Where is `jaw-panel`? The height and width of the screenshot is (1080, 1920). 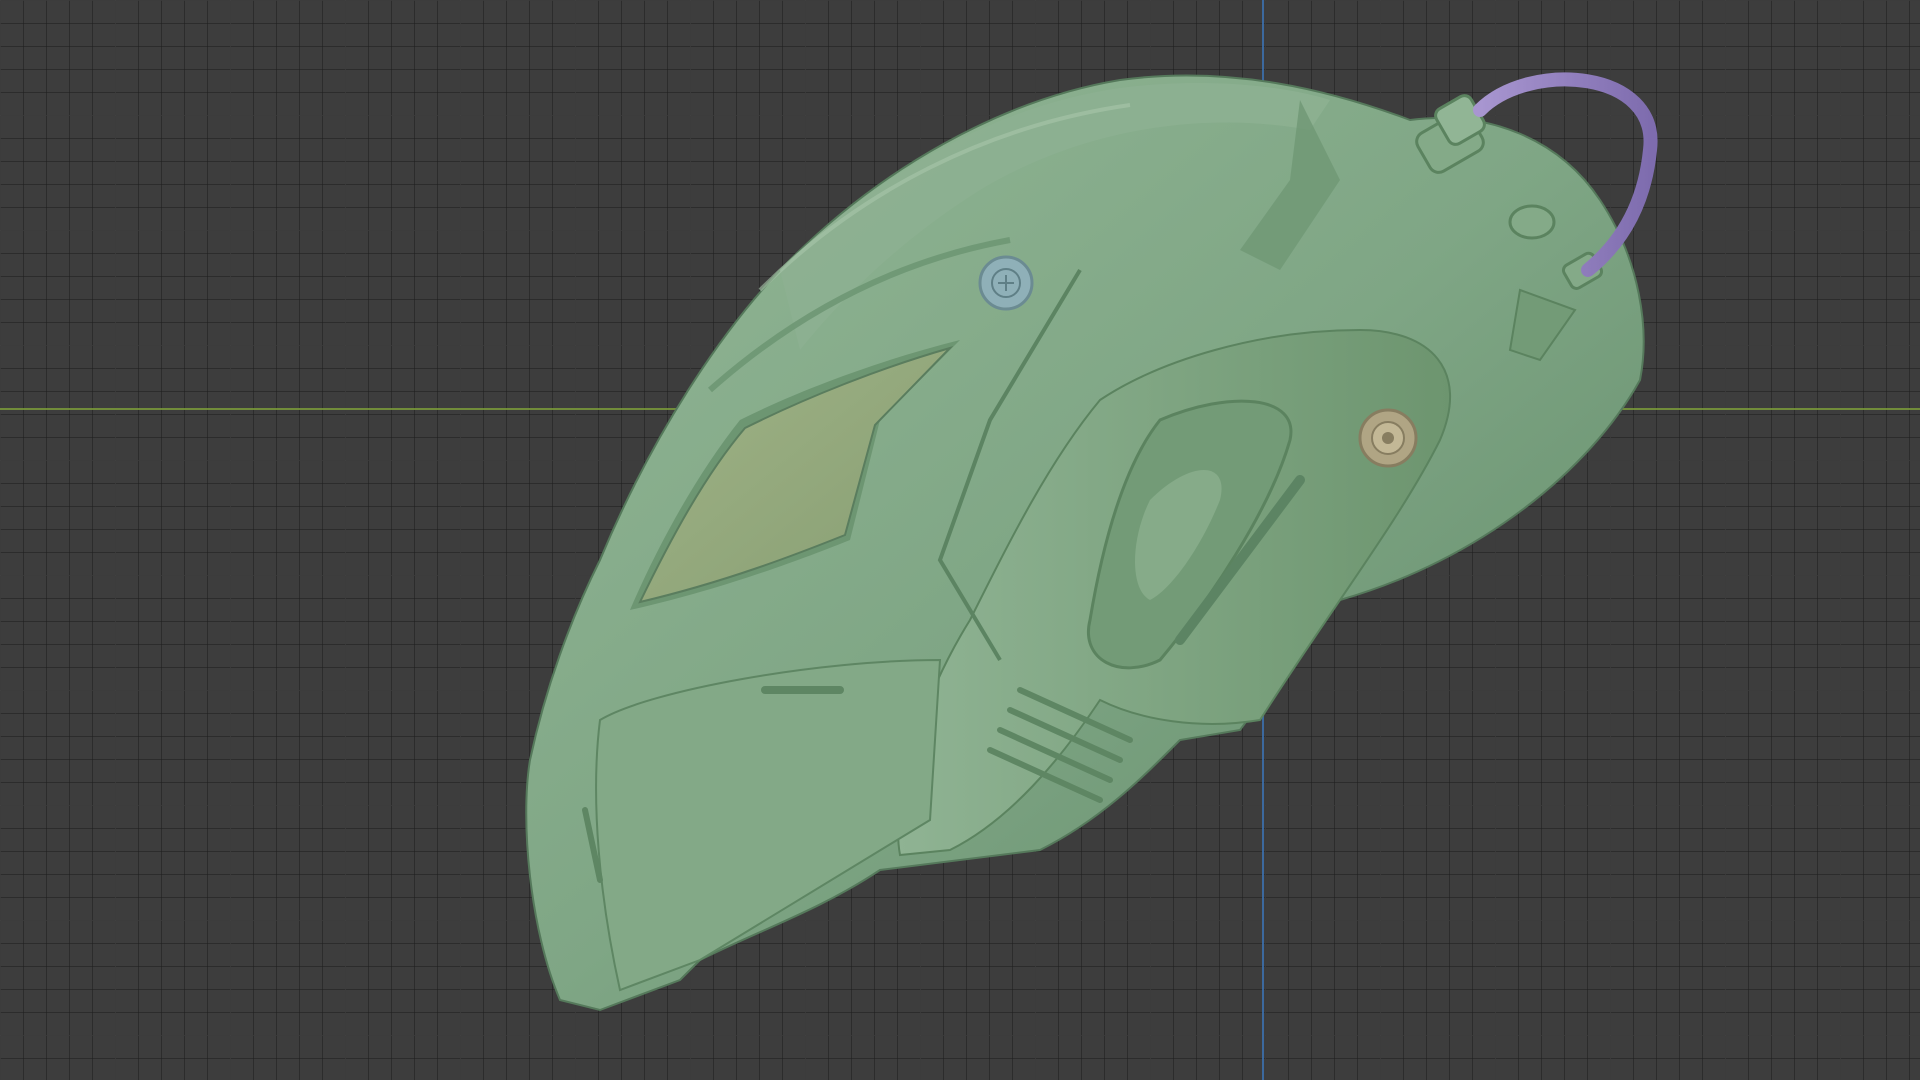 jaw-panel is located at coordinates (768, 825).